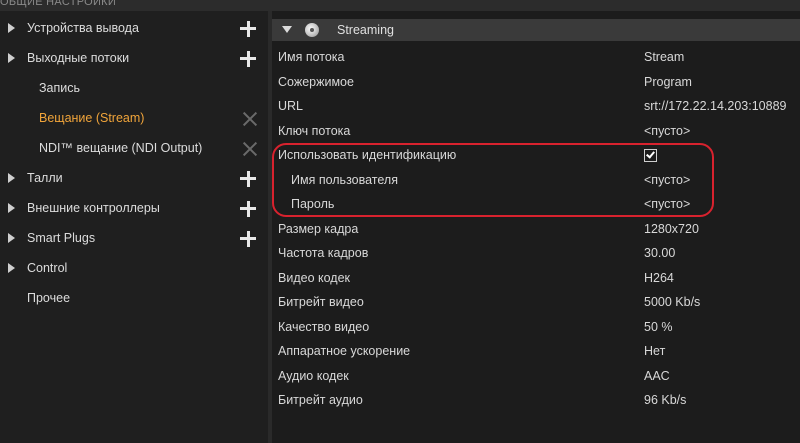 This screenshot has width=800, height=443. Describe the element at coordinates (536, 303) in the screenshot. I see `property-row-video-bitrate: Битрейт видео 5000 Kb/s` at that location.